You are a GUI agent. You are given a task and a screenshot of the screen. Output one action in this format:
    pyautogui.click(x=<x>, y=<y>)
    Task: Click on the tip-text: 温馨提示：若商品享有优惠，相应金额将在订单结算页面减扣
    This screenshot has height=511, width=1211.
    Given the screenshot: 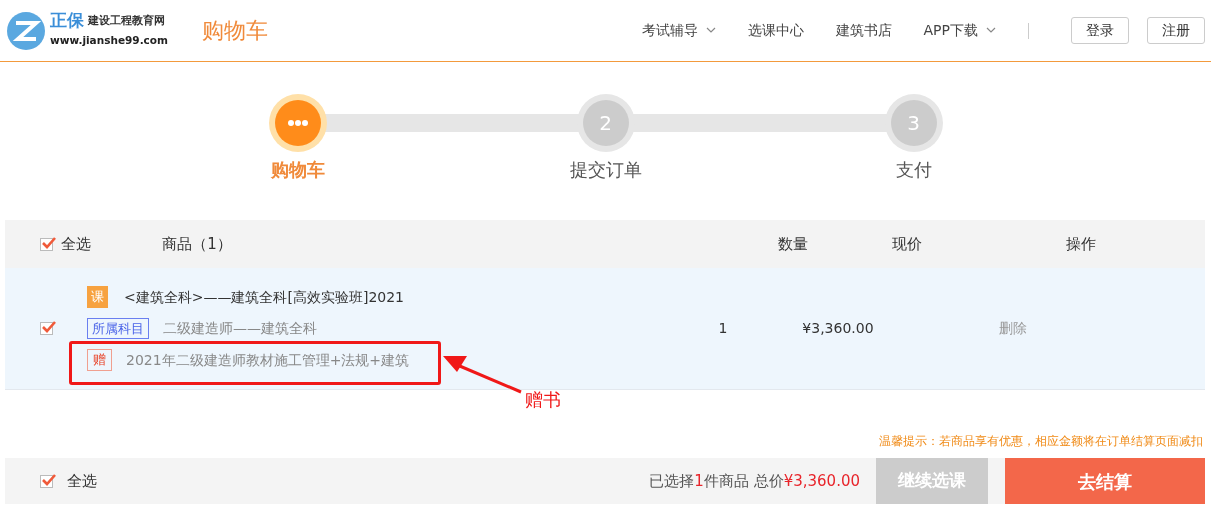 What is the action you would take?
    pyautogui.click(x=1041, y=441)
    